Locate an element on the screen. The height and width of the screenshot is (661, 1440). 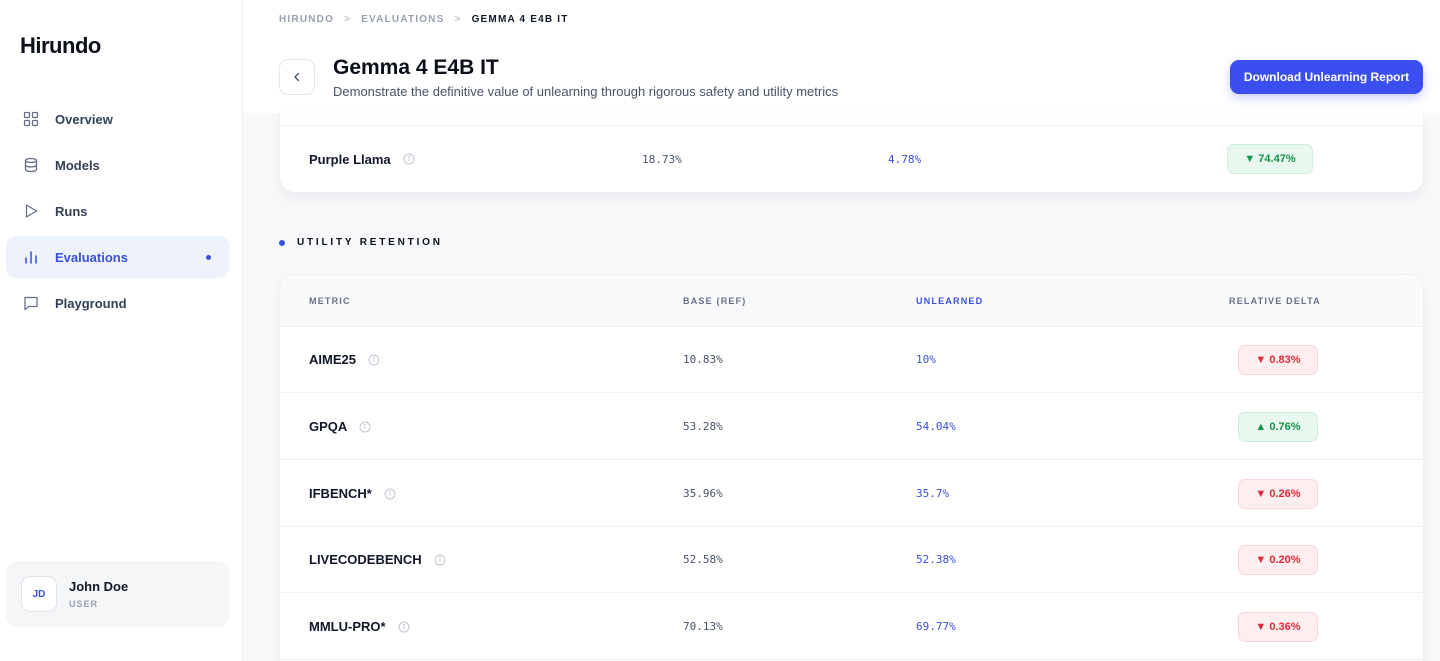
metric-cell: LIVECODEBENCH is located at coordinates (377, 559).